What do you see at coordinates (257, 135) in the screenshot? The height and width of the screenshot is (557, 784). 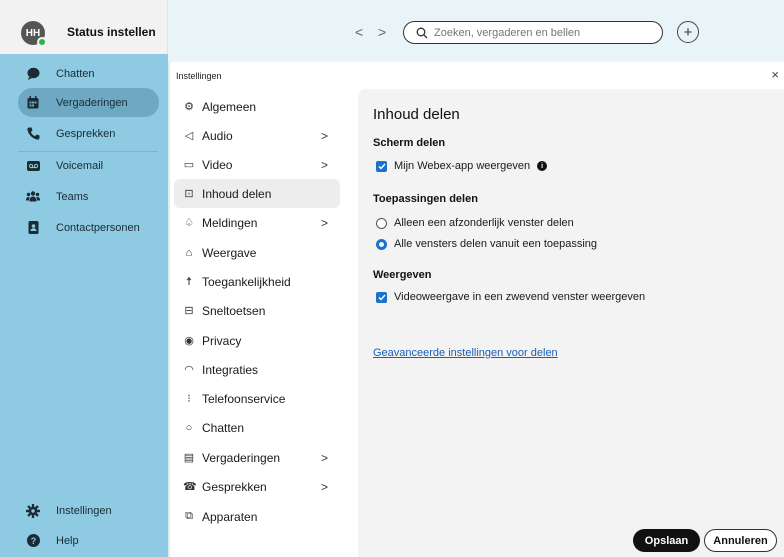 I see `settings-nav-audio: ◁ Audio >` at bounding box center [257, 135].